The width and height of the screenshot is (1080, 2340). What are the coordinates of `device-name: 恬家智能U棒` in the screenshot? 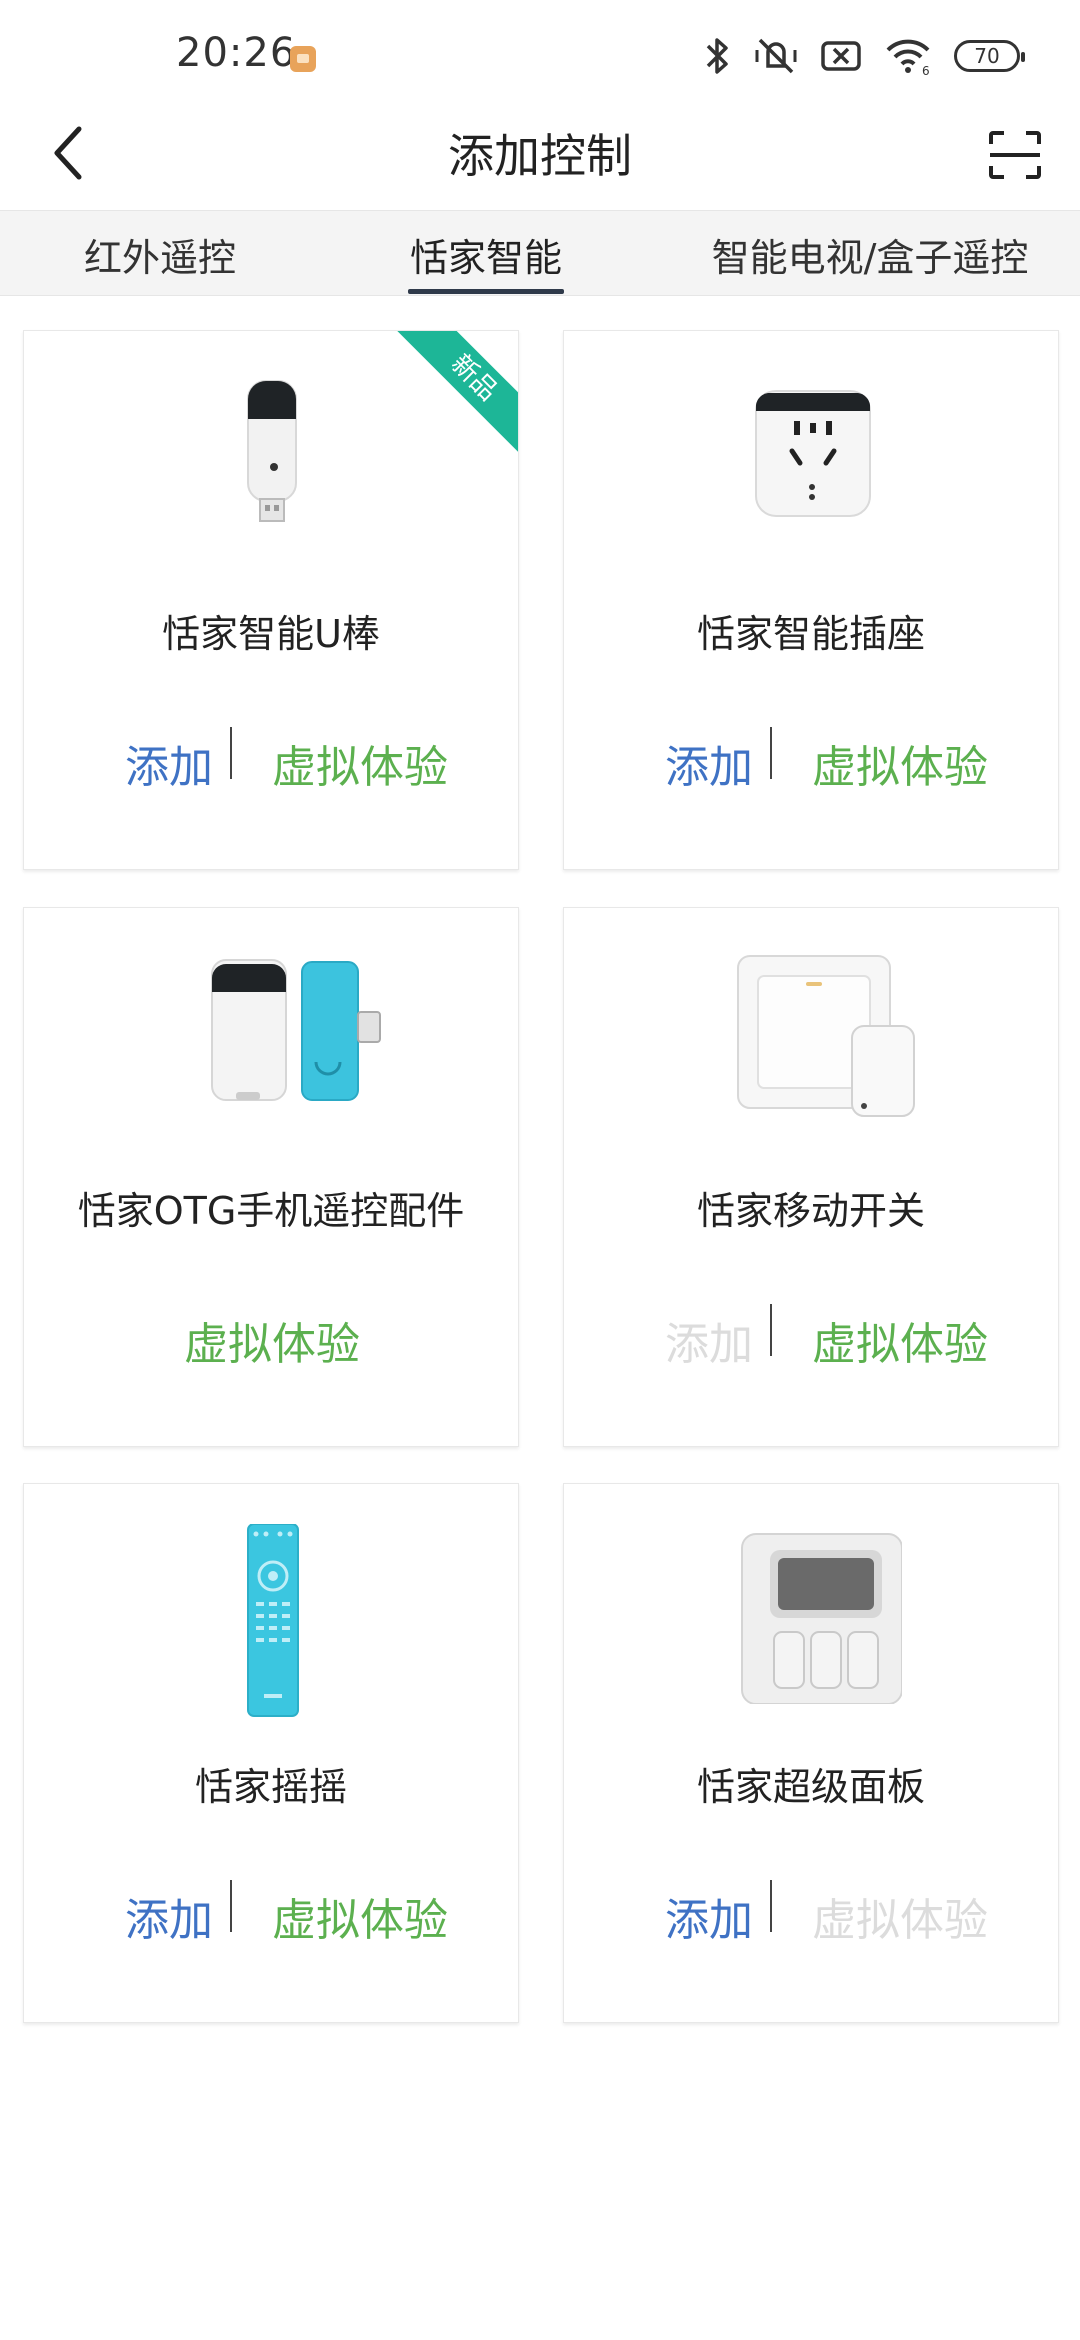 It's located at (271, 634).